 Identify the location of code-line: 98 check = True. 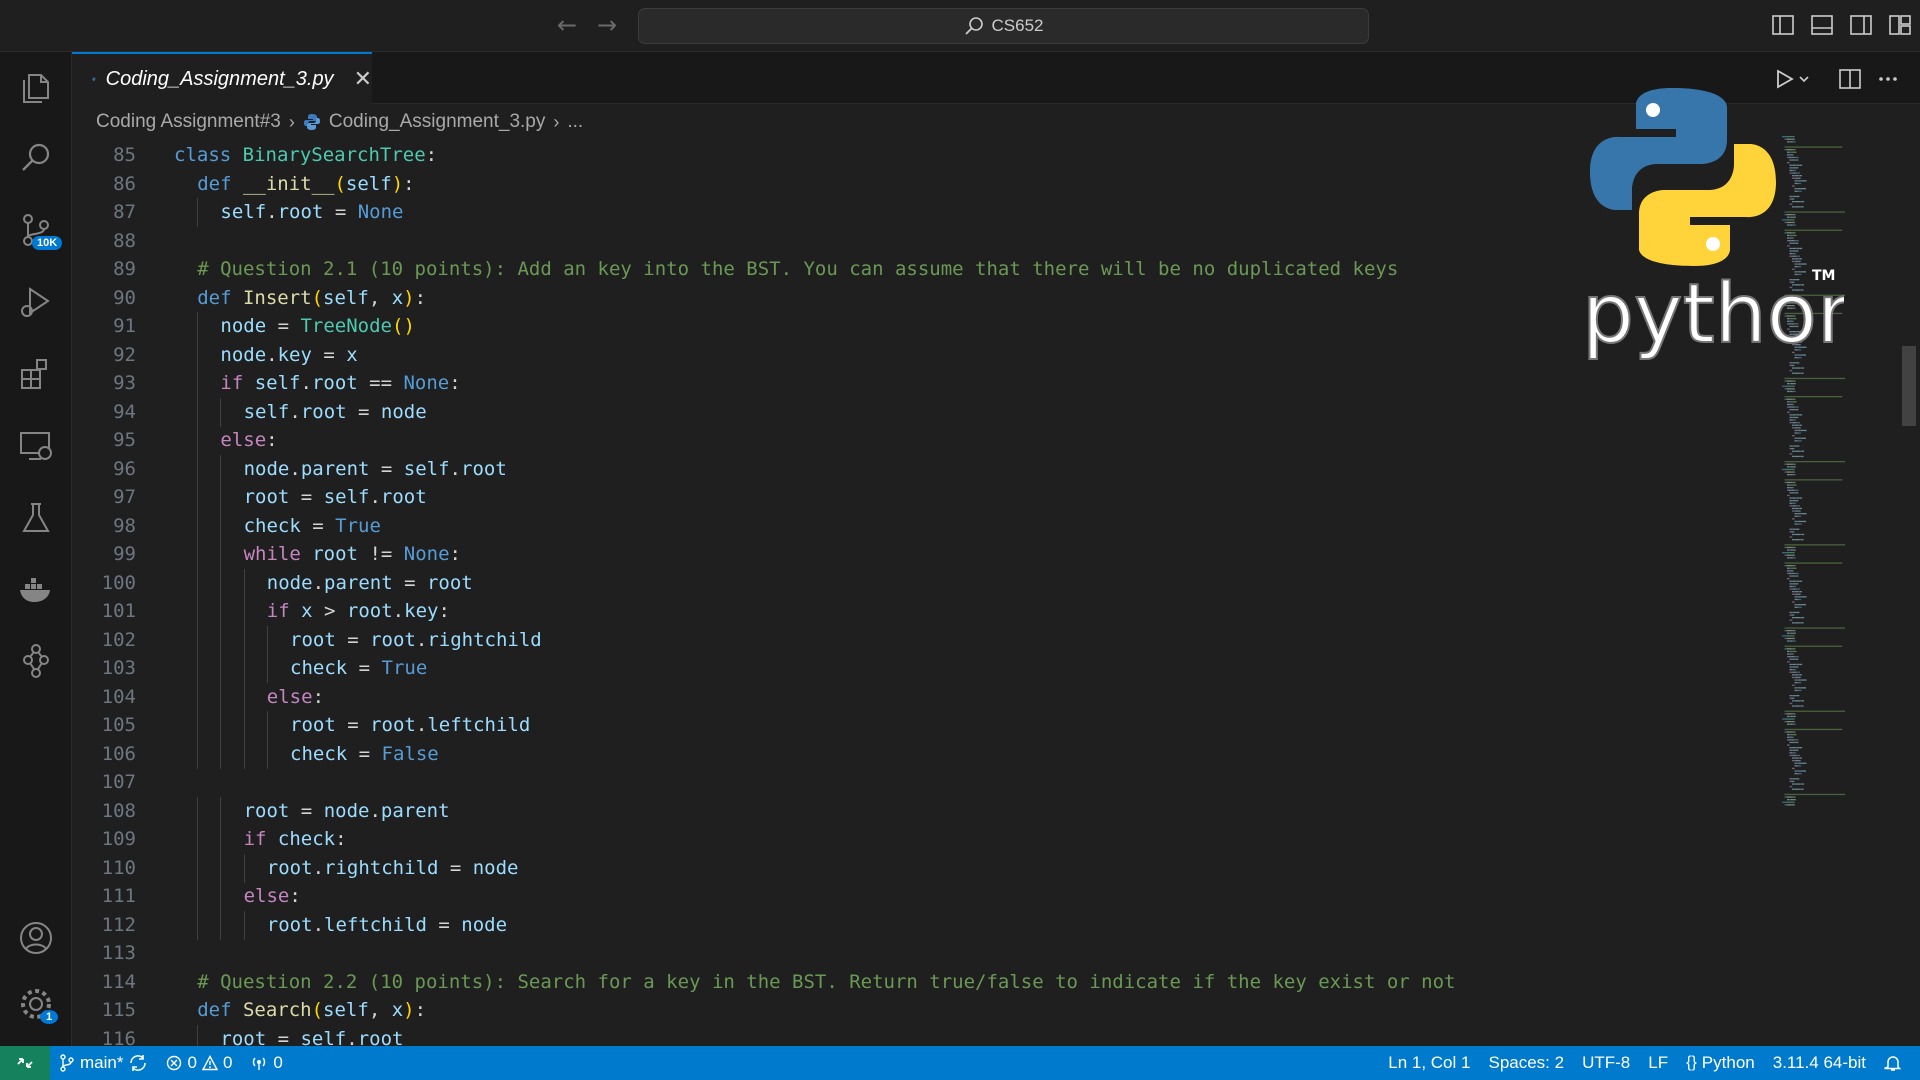
(922, 526).